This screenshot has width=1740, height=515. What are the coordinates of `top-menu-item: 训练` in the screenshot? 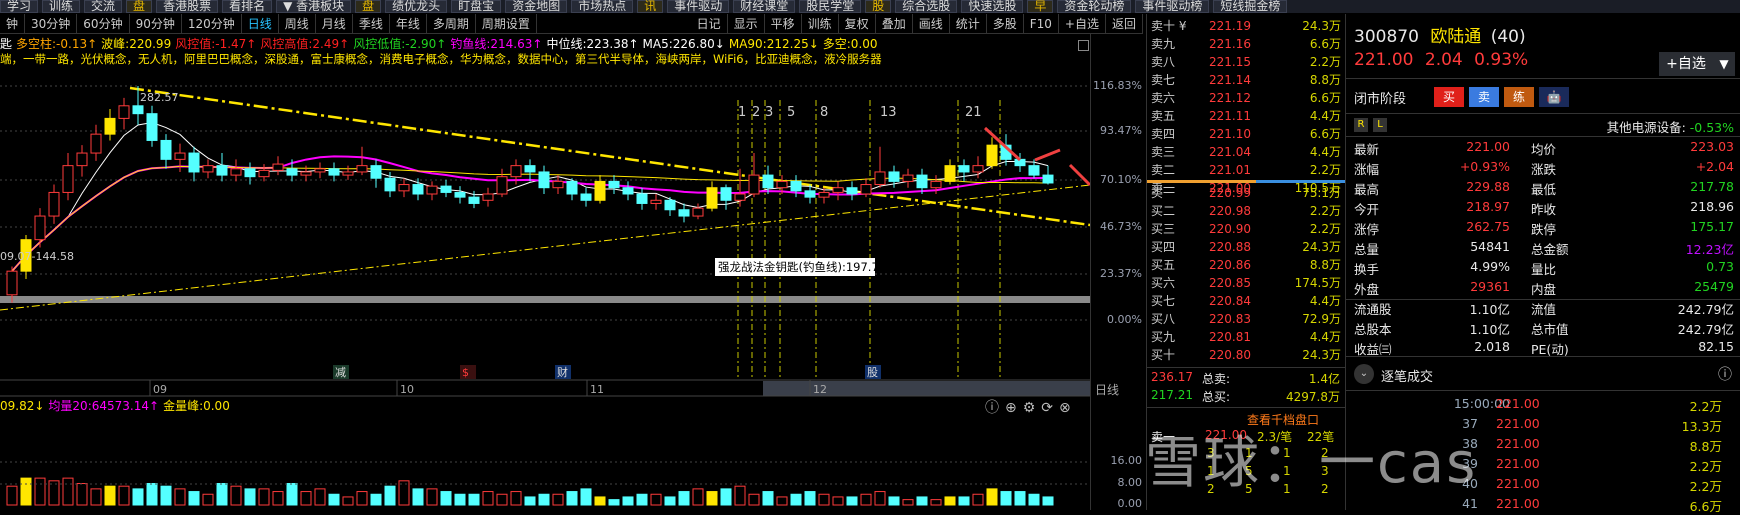 It's located at (61, 6).